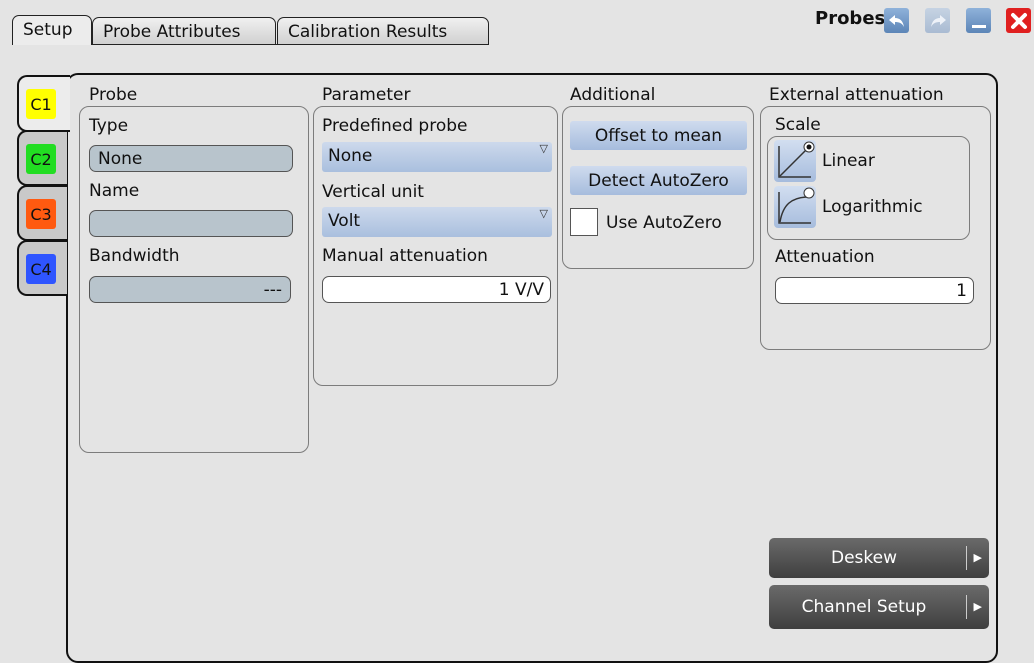  I want to click on linear-label: Linear, so click(848, 161).